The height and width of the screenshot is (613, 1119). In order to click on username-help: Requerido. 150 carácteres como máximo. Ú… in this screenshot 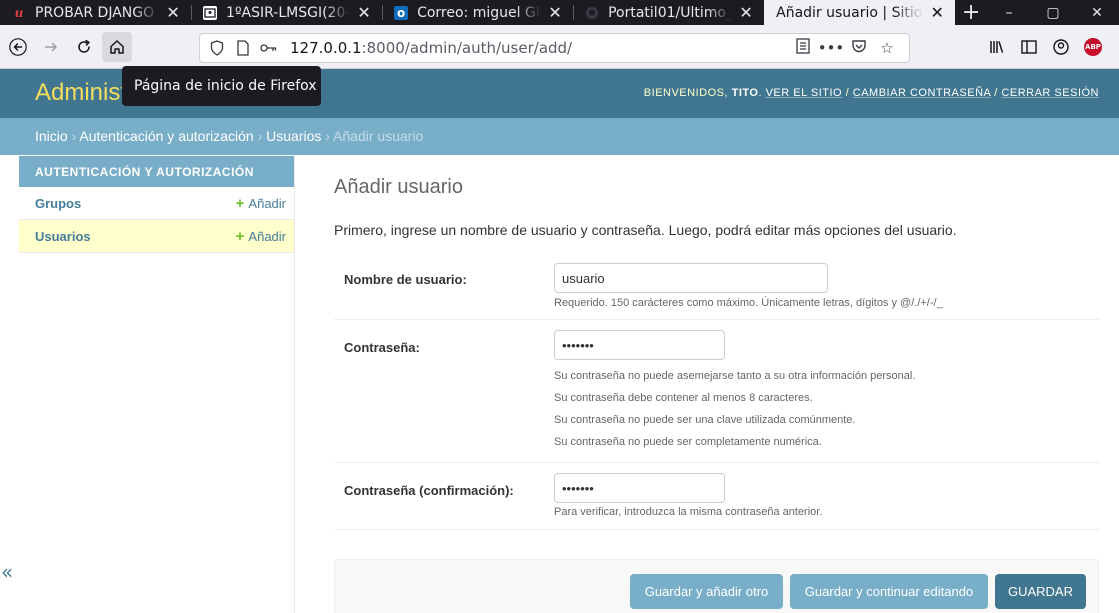, I will do `click(748, 303)`.